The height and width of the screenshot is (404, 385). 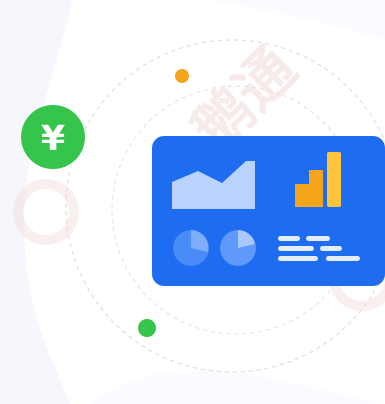 I want to click on pie-chart-icon-right, so click(x=238, y=248).